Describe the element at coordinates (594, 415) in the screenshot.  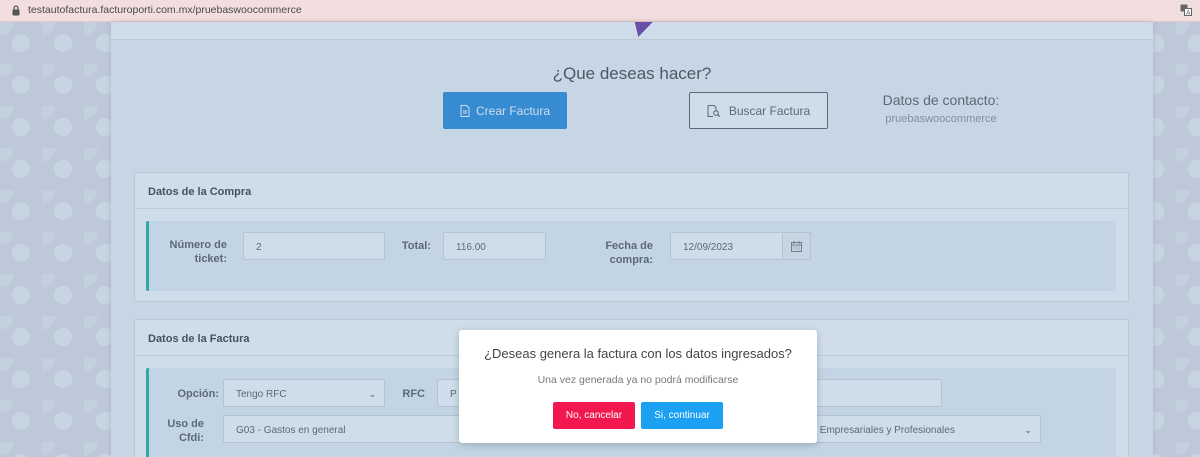
I see `cancel-button: No, cancelar` at that location.